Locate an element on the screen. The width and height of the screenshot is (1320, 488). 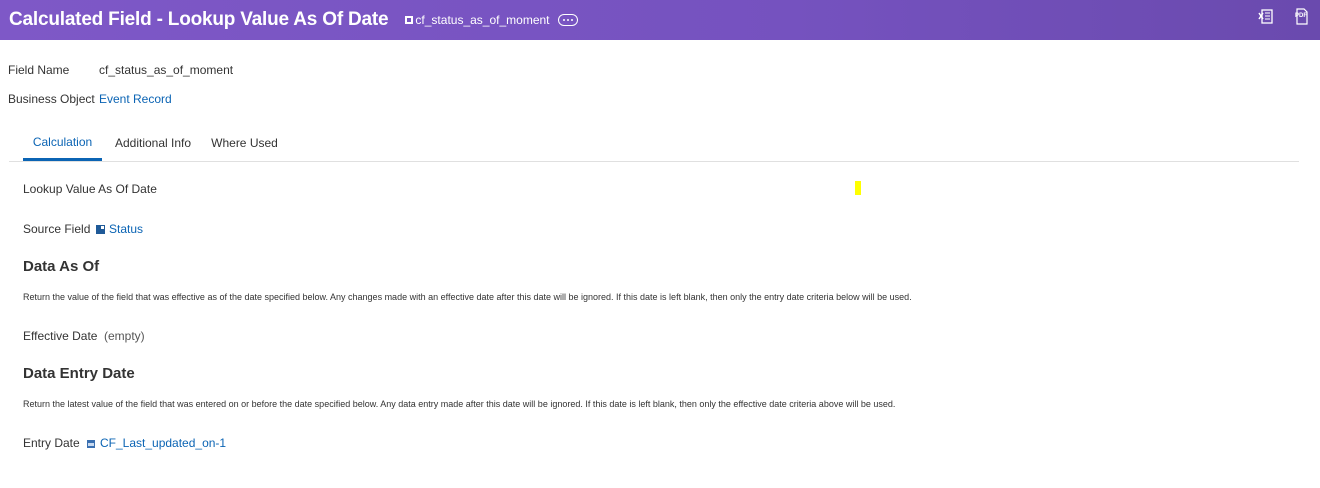
business-object-label: Business Object is located at coordinates (51, 99).